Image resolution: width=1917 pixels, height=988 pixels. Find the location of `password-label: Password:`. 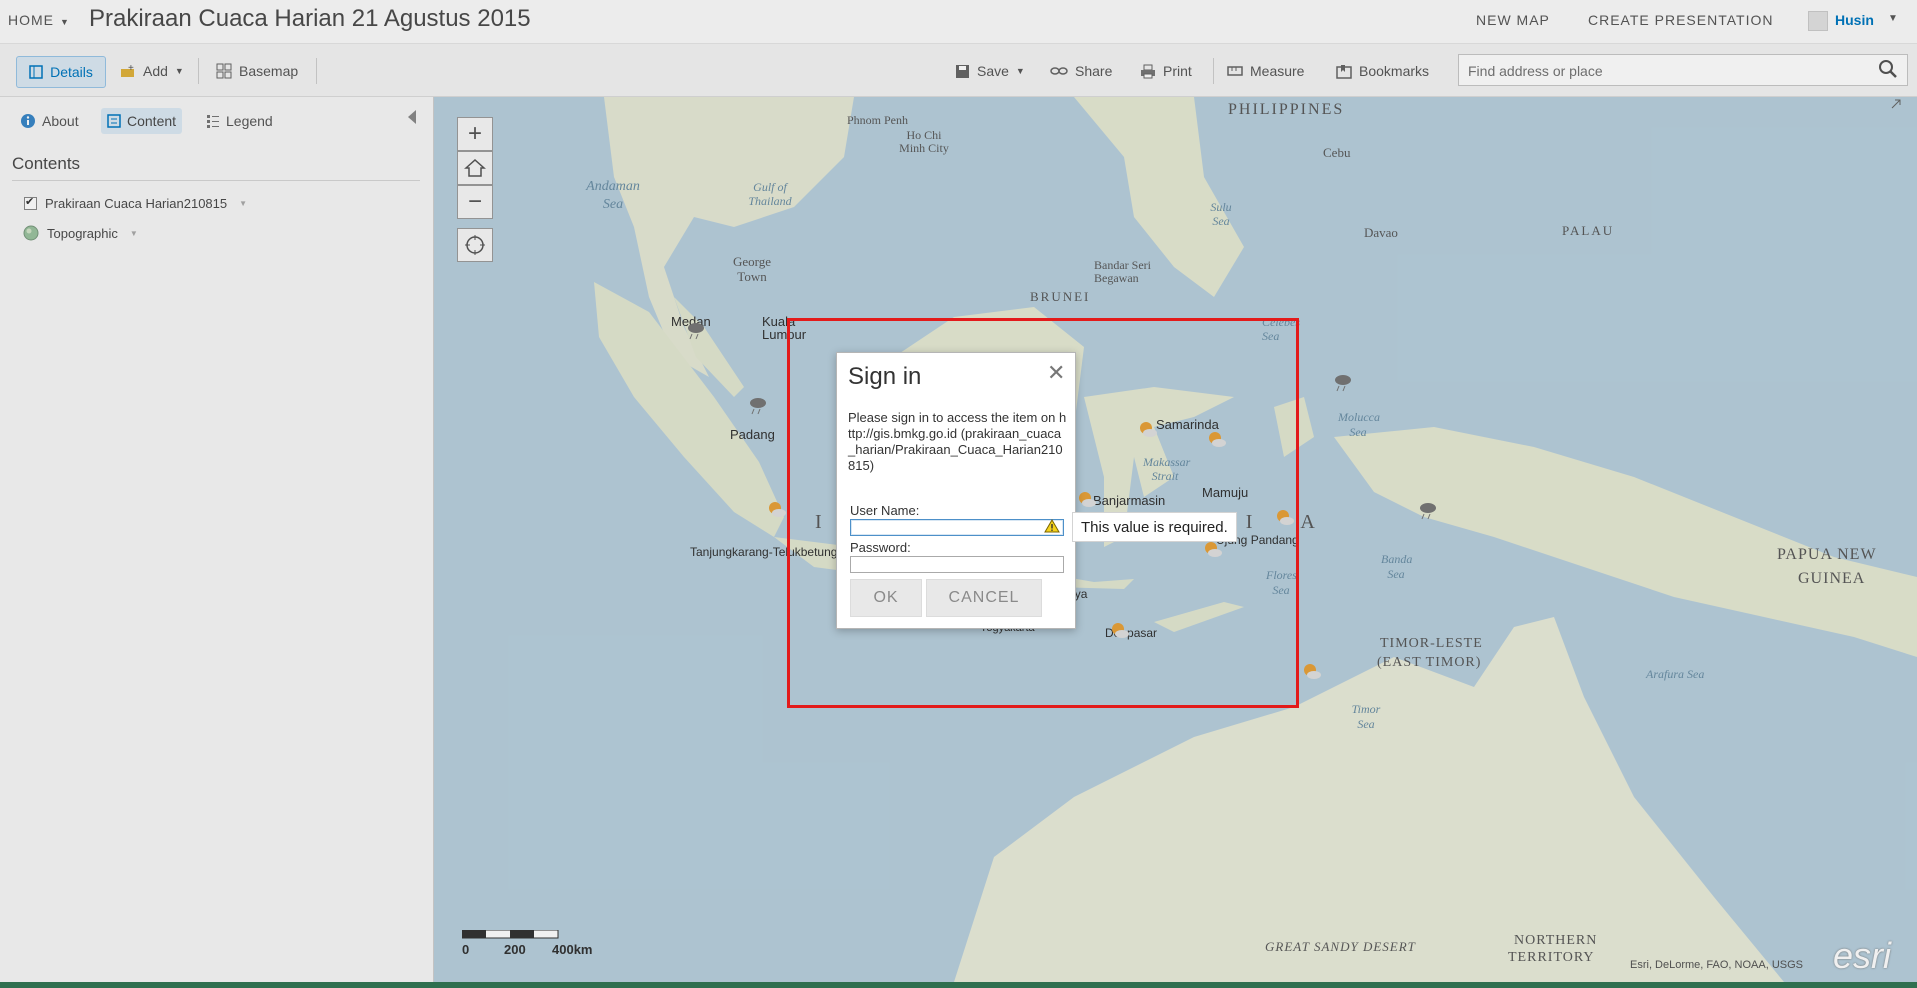

password-label: Password: is located at coordinates (880, 547).